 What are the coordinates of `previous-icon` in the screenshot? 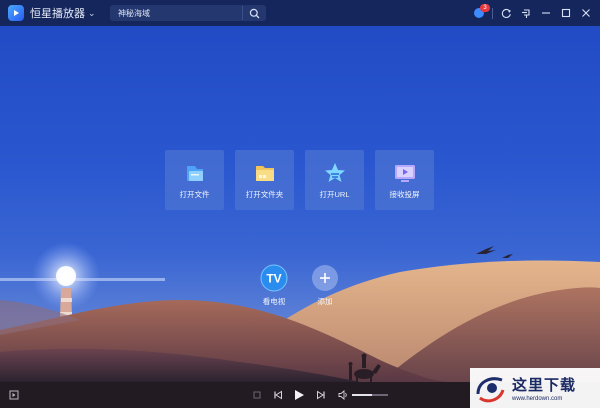 It's located at (278, 395).